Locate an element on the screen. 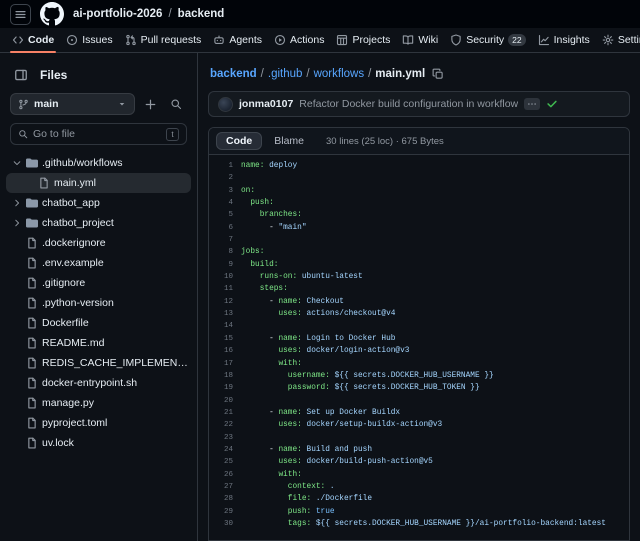  issues-icon is located at coordinates (72, 40).